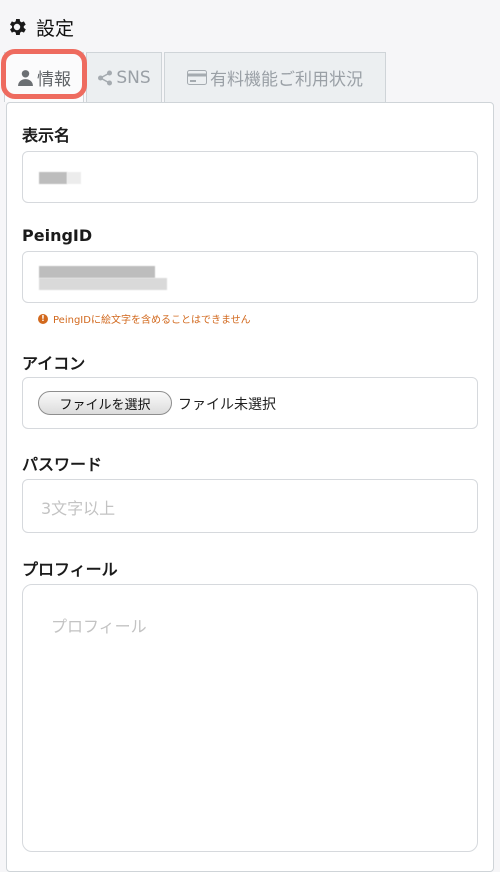 This screenshot has width=500, height=872. Describe the element at coordinates (250, 177) in the screenshot. I see `display-name-input` at that location.